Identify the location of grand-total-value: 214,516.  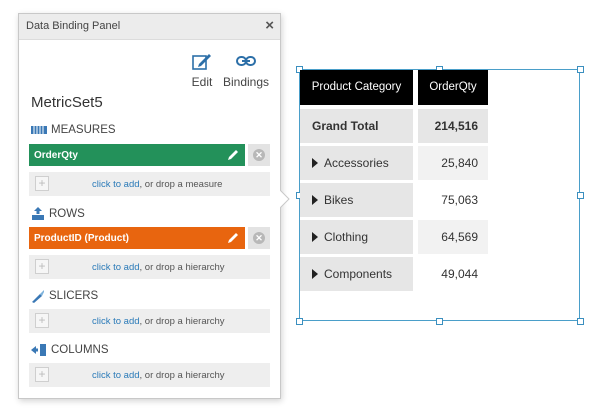
(453, 126).